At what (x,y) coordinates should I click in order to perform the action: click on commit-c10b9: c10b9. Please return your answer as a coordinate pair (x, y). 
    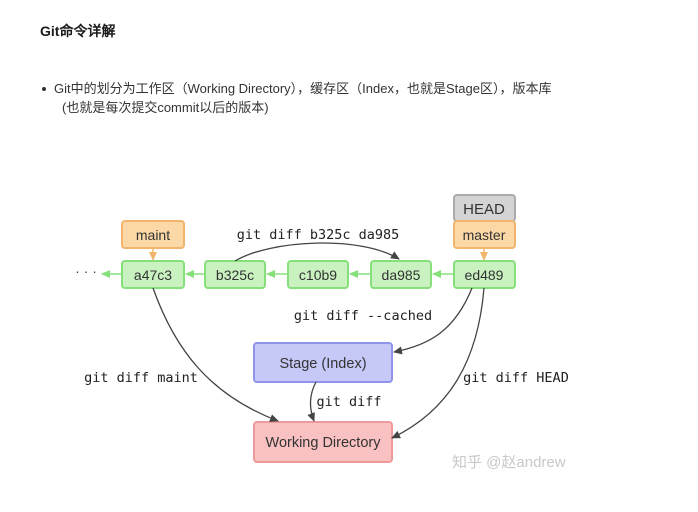
    Looking at the image, I should click on (318, 274).